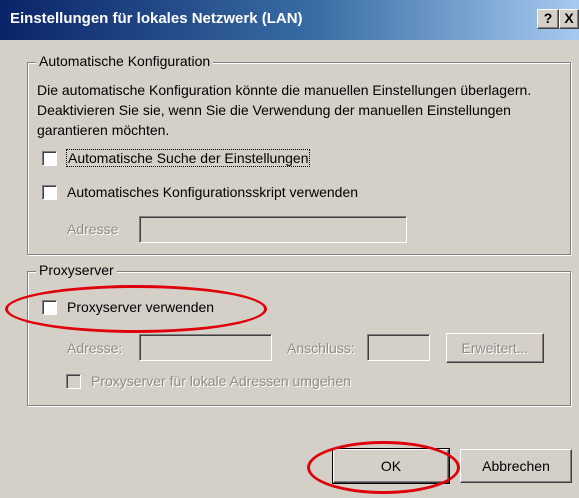 The height and width of the screenshot is (498, 579). I want to click on use-proxy-label: Proxyserver verwenden, so click(140, 307).